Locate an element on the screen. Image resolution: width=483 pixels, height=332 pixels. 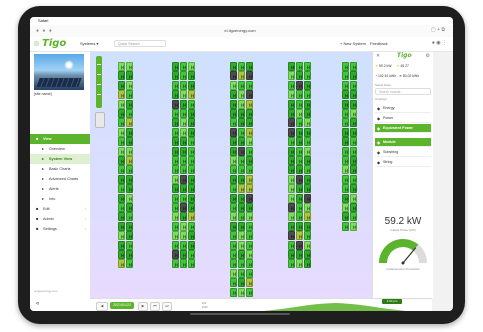
menu-item-substring: ◆ Substring is located at coordinates (403, 152).